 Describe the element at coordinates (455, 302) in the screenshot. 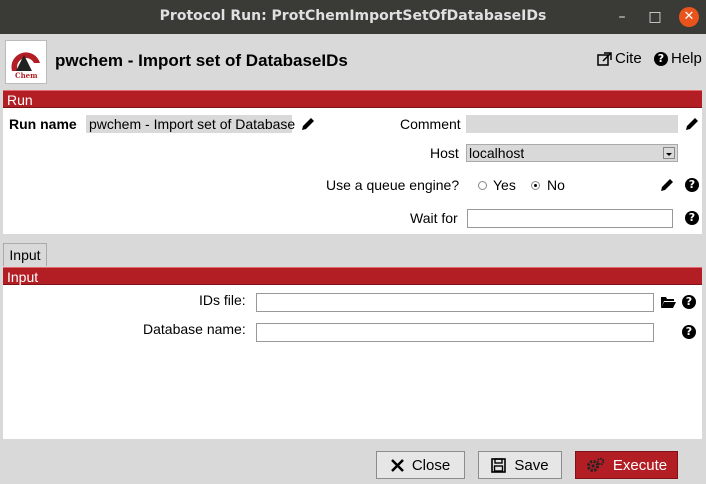

I see `ids-file-input` at that location.